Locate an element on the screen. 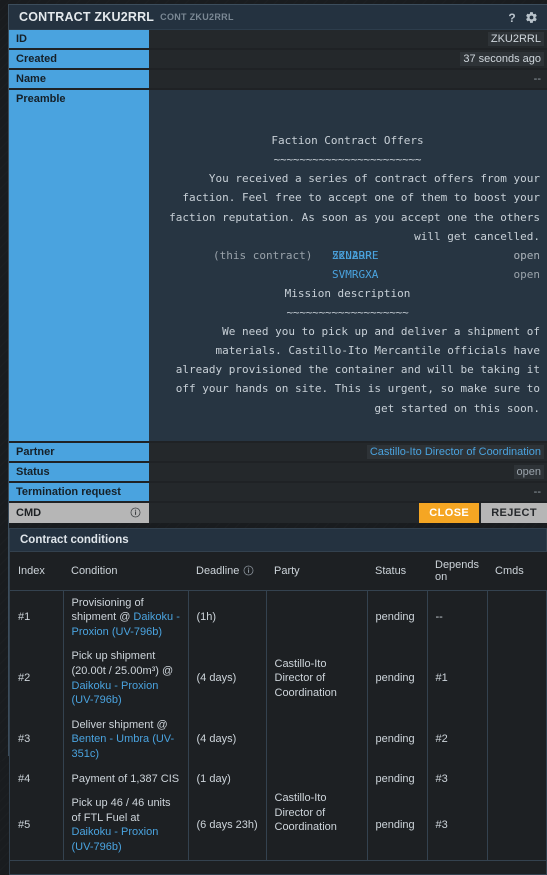 The width and height of the screenshot is (547, 875). conditions-panel-title: Contract conditions is located at coordinates (278, 540).